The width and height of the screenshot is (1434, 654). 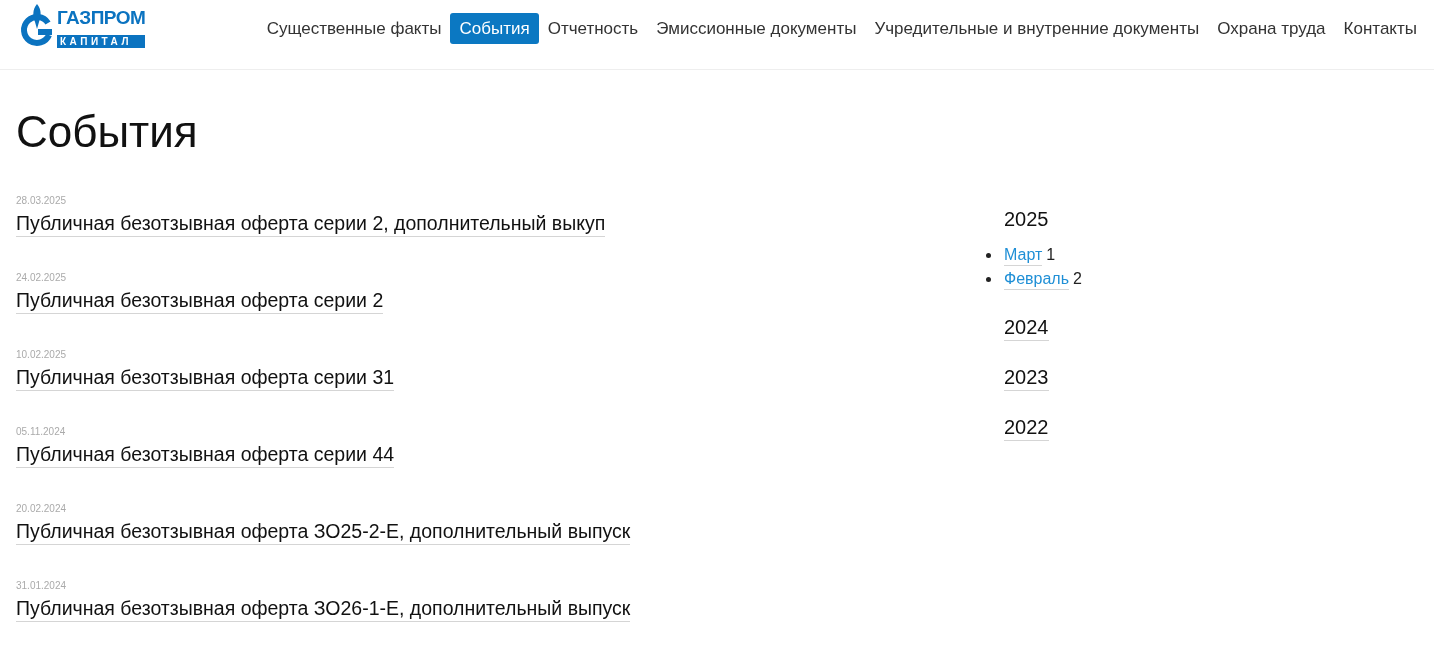 What do you see at coordinates (593, 28) in the screenshot?
I see `nav-link: Отчетность` at bounding box center [593, 28].